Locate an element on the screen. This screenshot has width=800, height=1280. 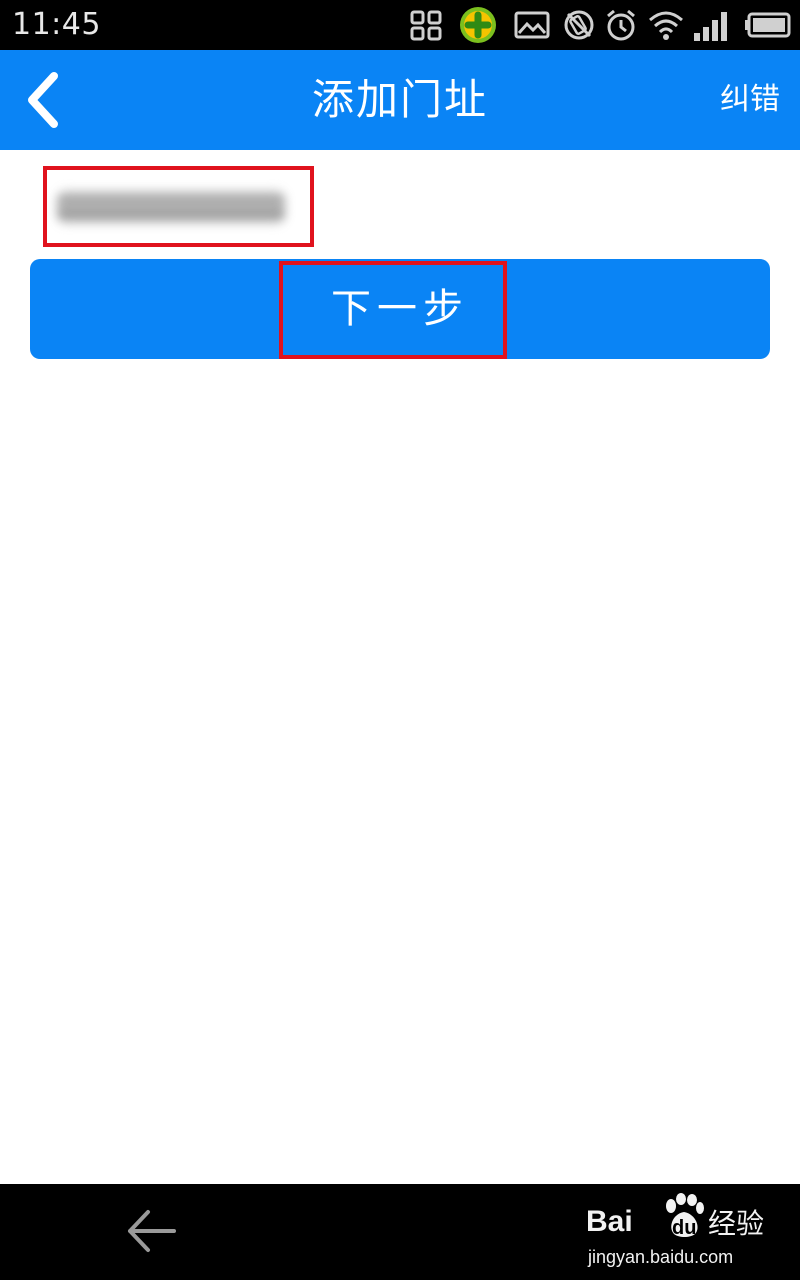
chevron-left-icon is located at coordinates (43, 100).